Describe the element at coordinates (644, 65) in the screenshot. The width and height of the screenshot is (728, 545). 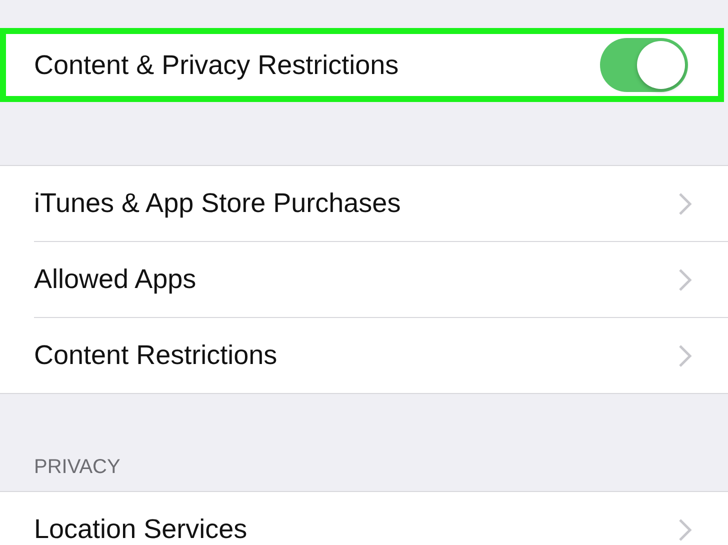
I see `toggle-switch` at that location.